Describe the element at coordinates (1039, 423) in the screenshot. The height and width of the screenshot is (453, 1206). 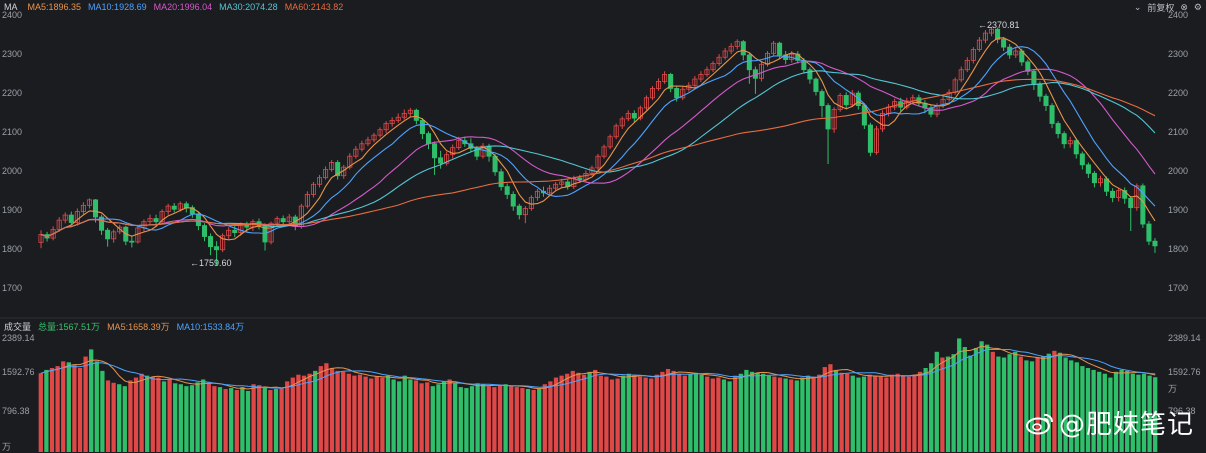
I see `weibo-logo-icon` at that location.